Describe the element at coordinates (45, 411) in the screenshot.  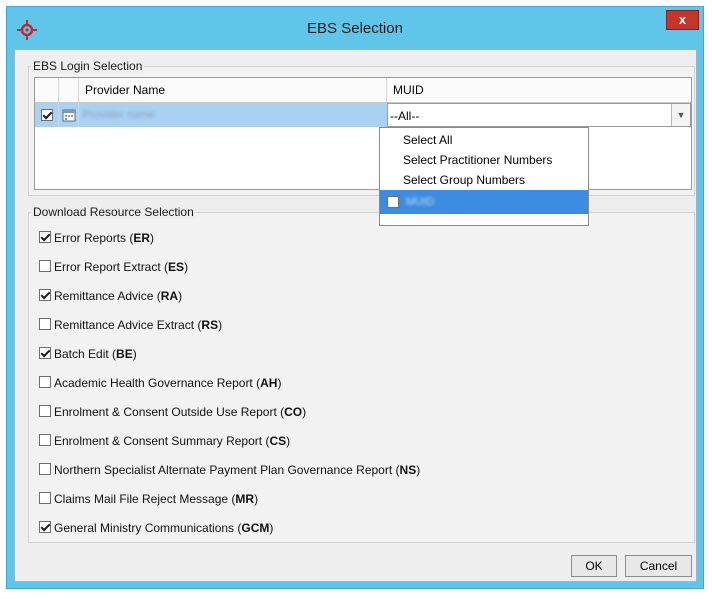
I see `resource-checkbox-co` at that location.